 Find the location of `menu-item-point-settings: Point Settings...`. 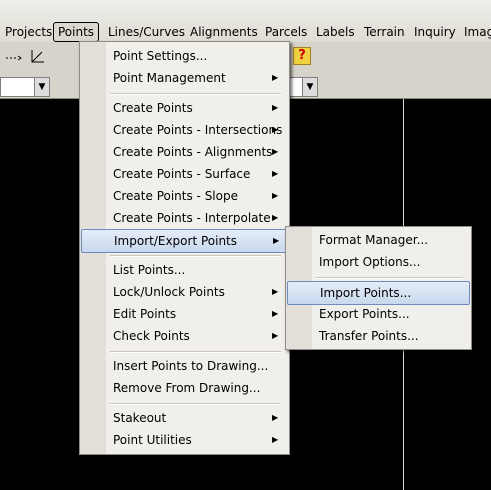

menu-item-point-settings: Point Settings... is located at coordinates (183, 56).